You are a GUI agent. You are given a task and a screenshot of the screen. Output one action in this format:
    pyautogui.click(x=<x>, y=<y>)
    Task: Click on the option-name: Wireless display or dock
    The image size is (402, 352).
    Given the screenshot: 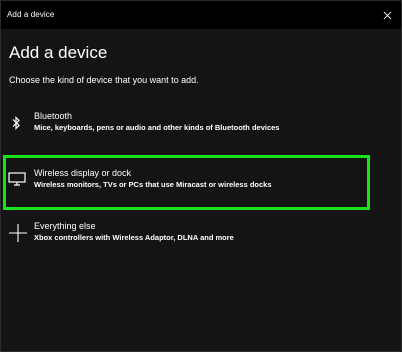 What is the action you would take?
    pyautogui.click(x=83, y=173)
    